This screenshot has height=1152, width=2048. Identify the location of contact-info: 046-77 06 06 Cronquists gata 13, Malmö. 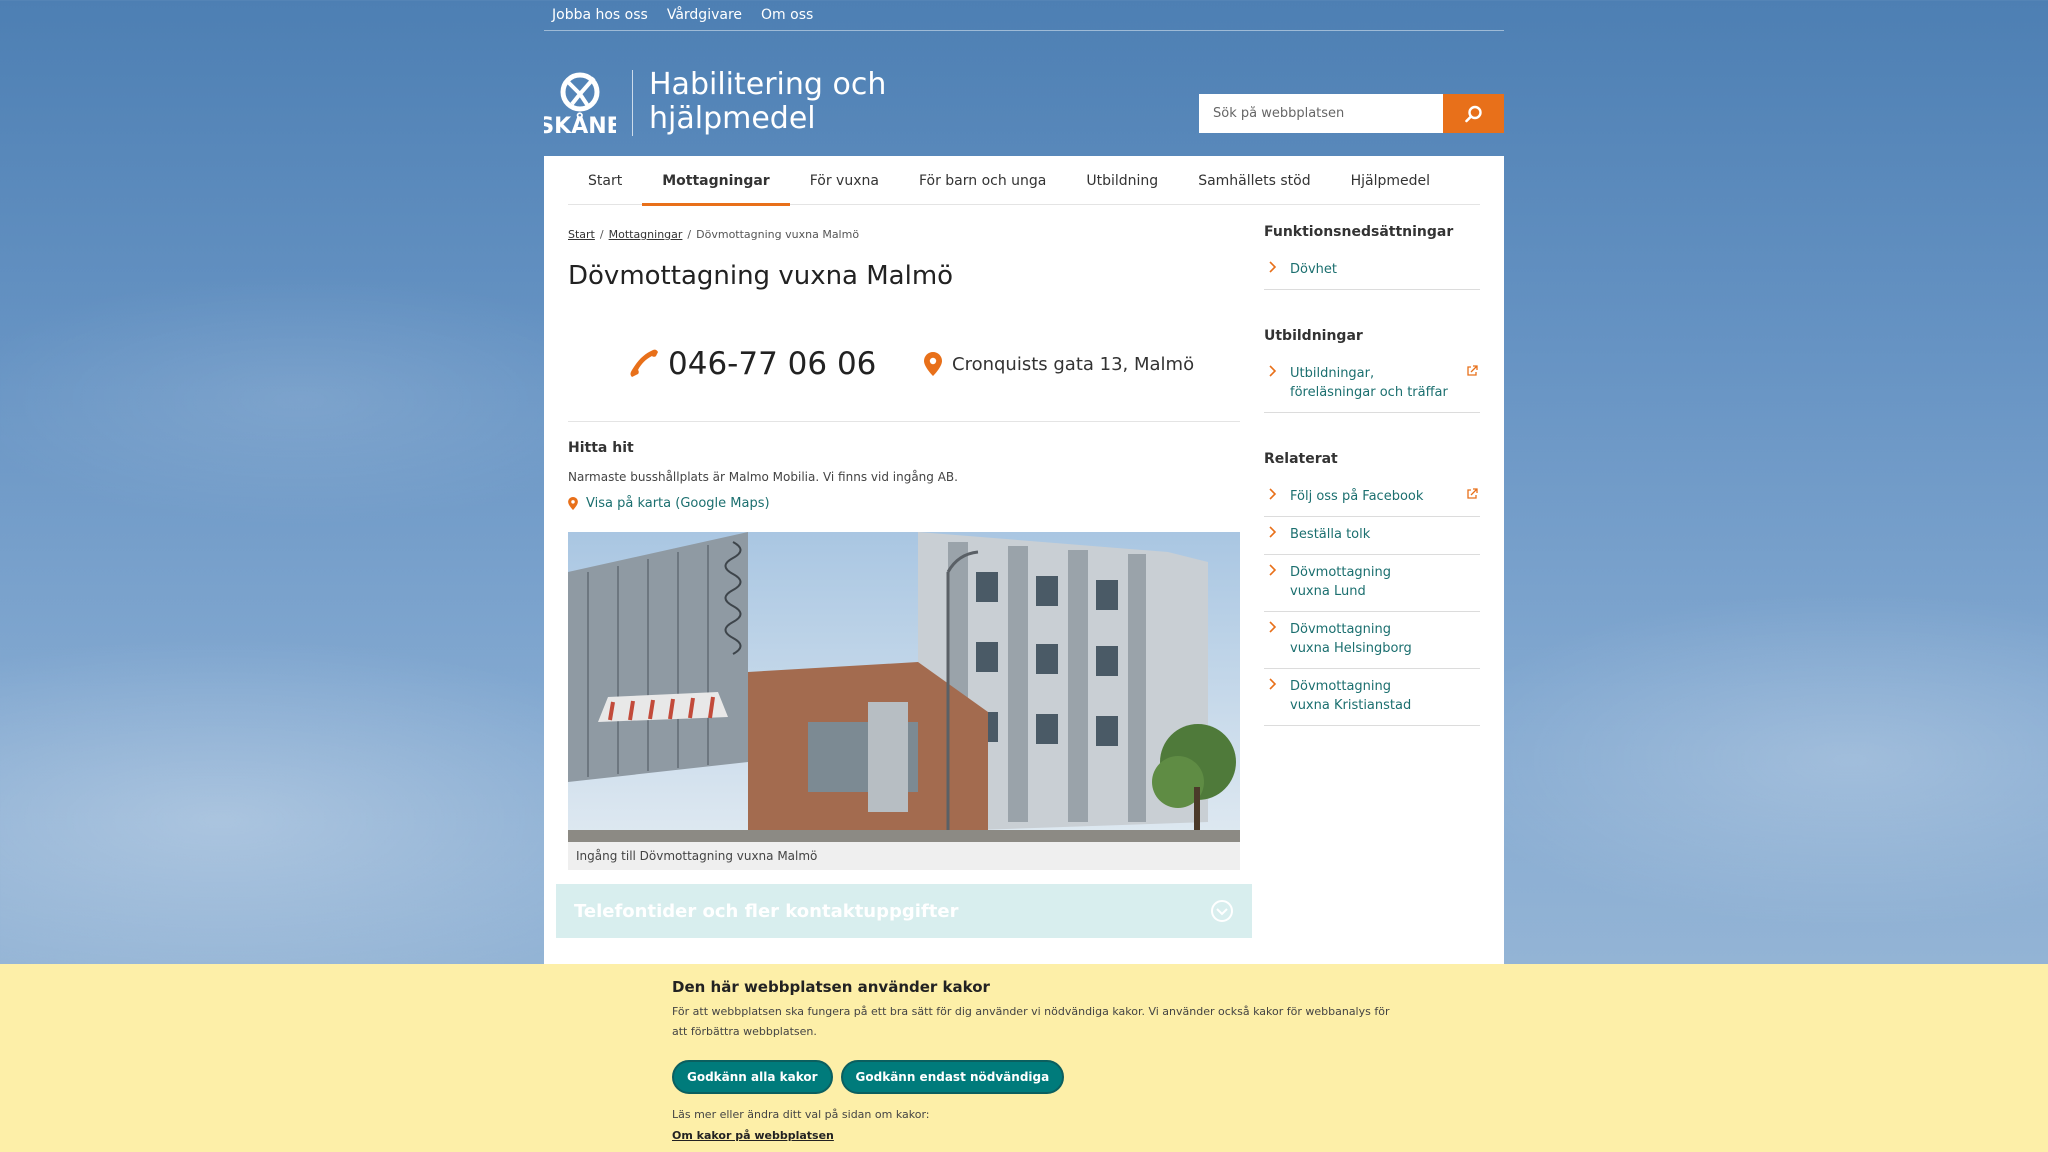
(904, 379).